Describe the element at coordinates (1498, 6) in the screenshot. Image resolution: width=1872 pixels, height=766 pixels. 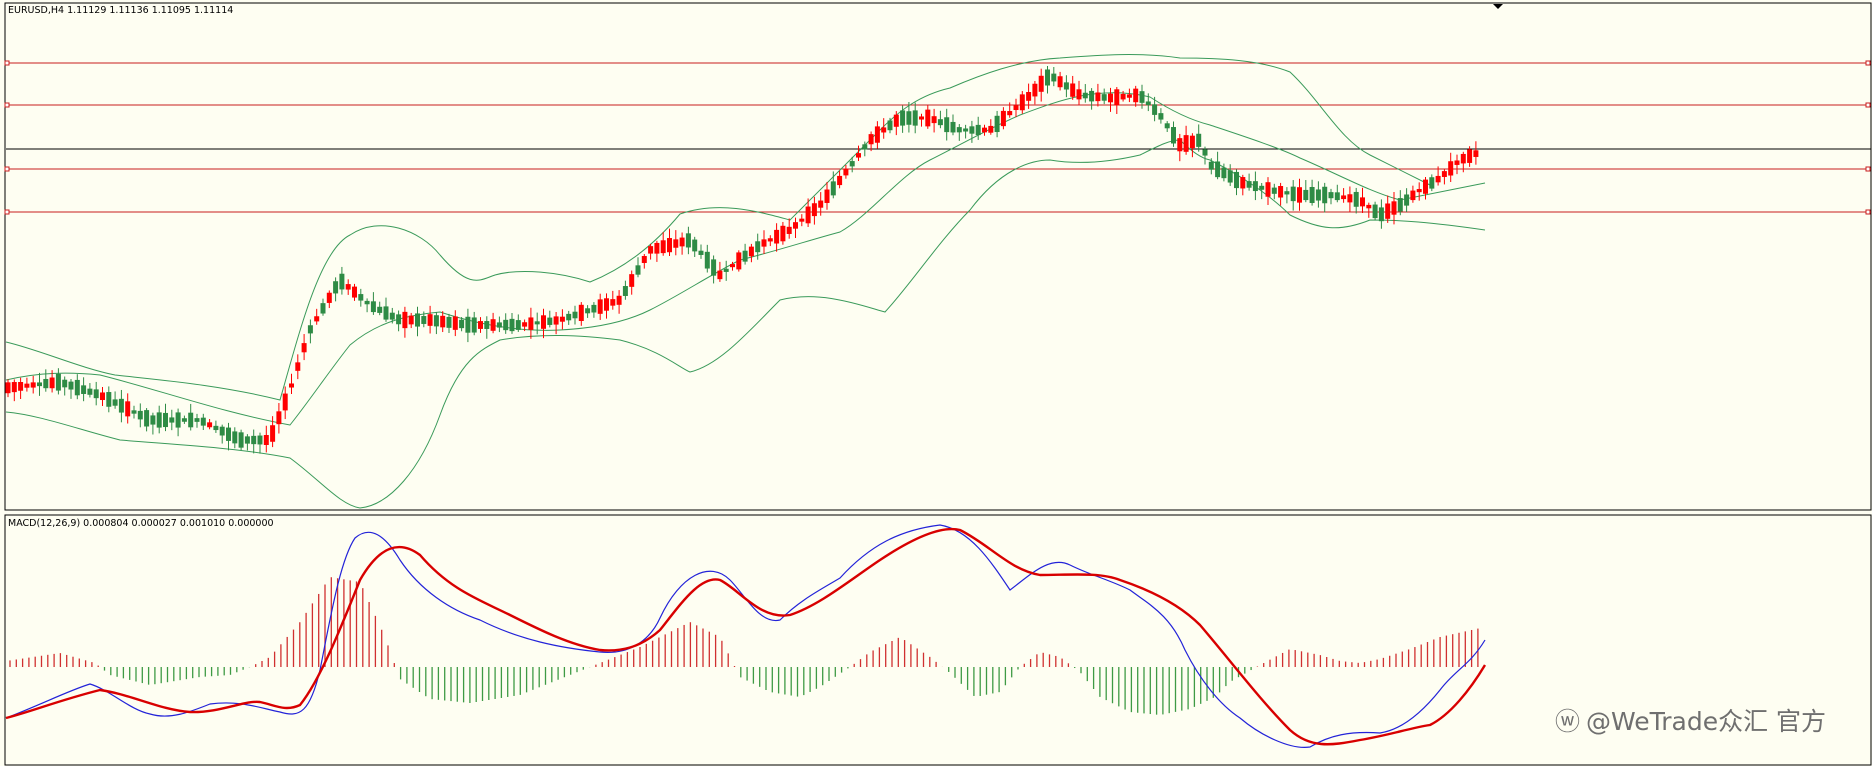
I see `scroll-shift-marker` at that location.